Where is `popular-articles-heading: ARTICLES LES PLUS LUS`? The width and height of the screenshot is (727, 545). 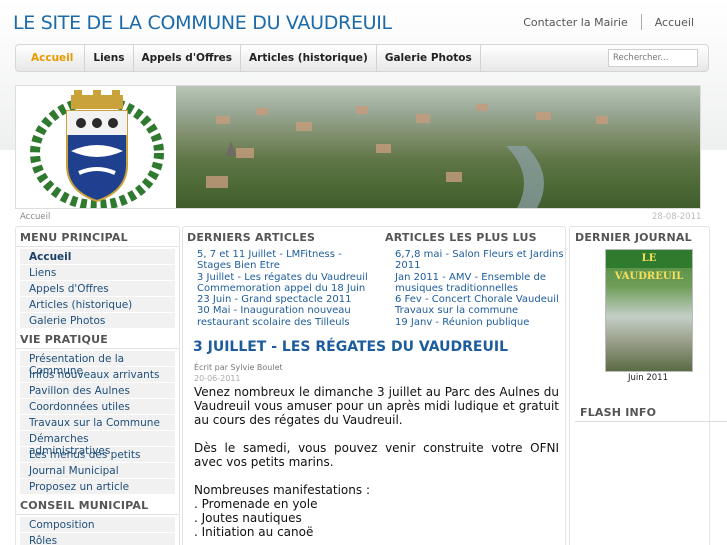
popular-articles-heading: ARTICLES LES PLUS LUS is located at coordinates (461, 237).